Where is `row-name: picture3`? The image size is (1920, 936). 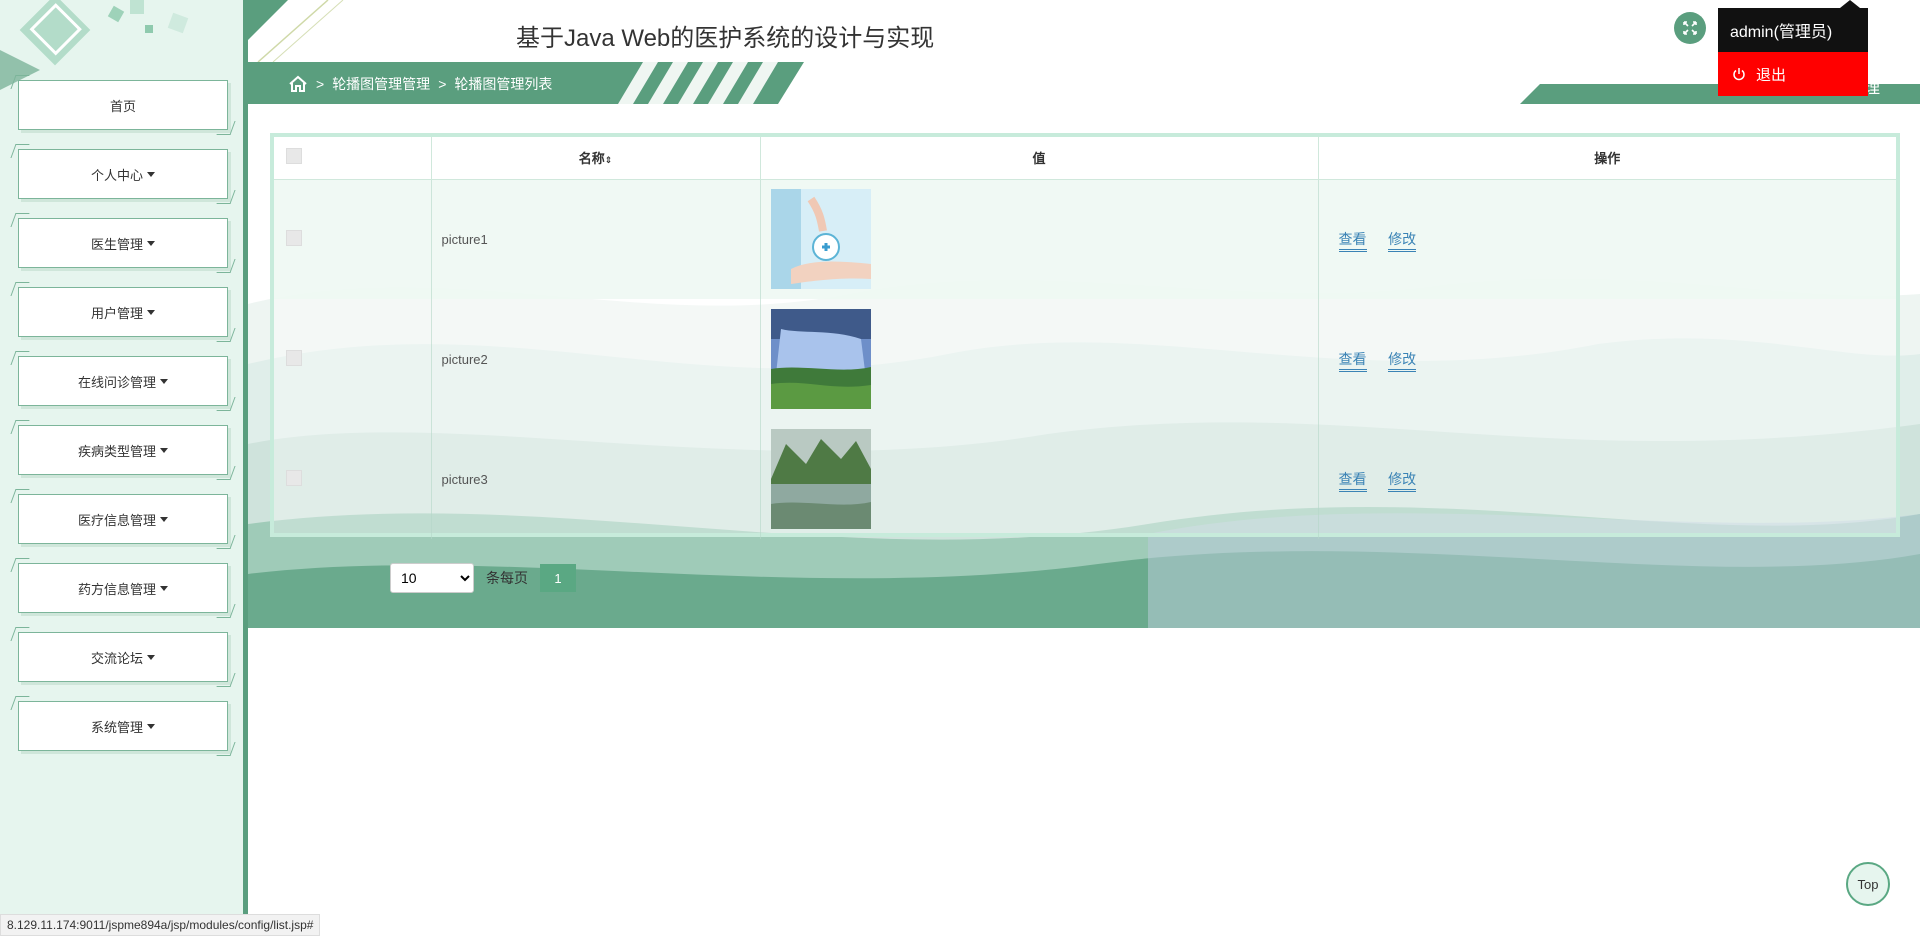 row-name: picture3 is located at coordinates (596, 479).